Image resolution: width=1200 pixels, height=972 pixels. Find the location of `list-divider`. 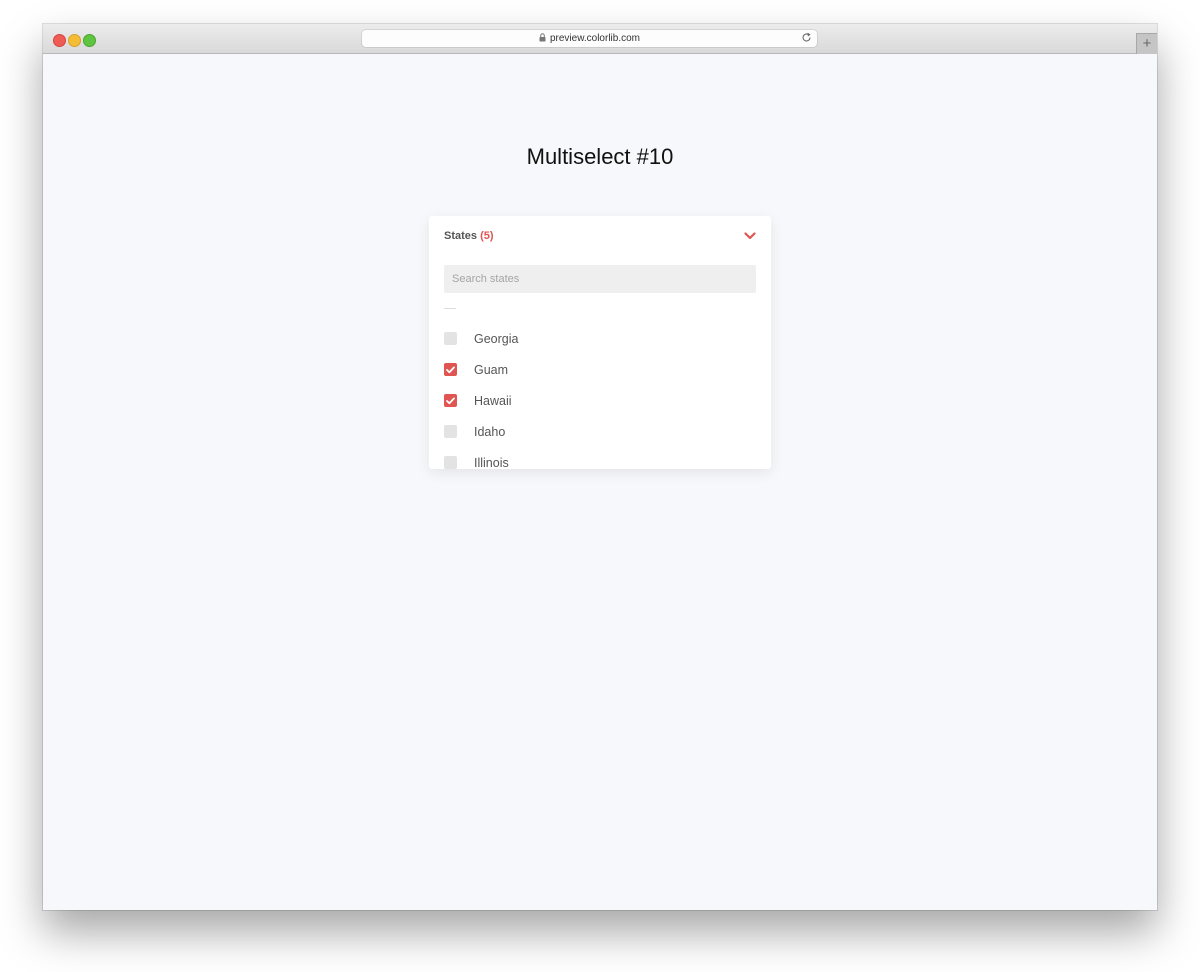

list-divider is located at coordinates (450, 308).